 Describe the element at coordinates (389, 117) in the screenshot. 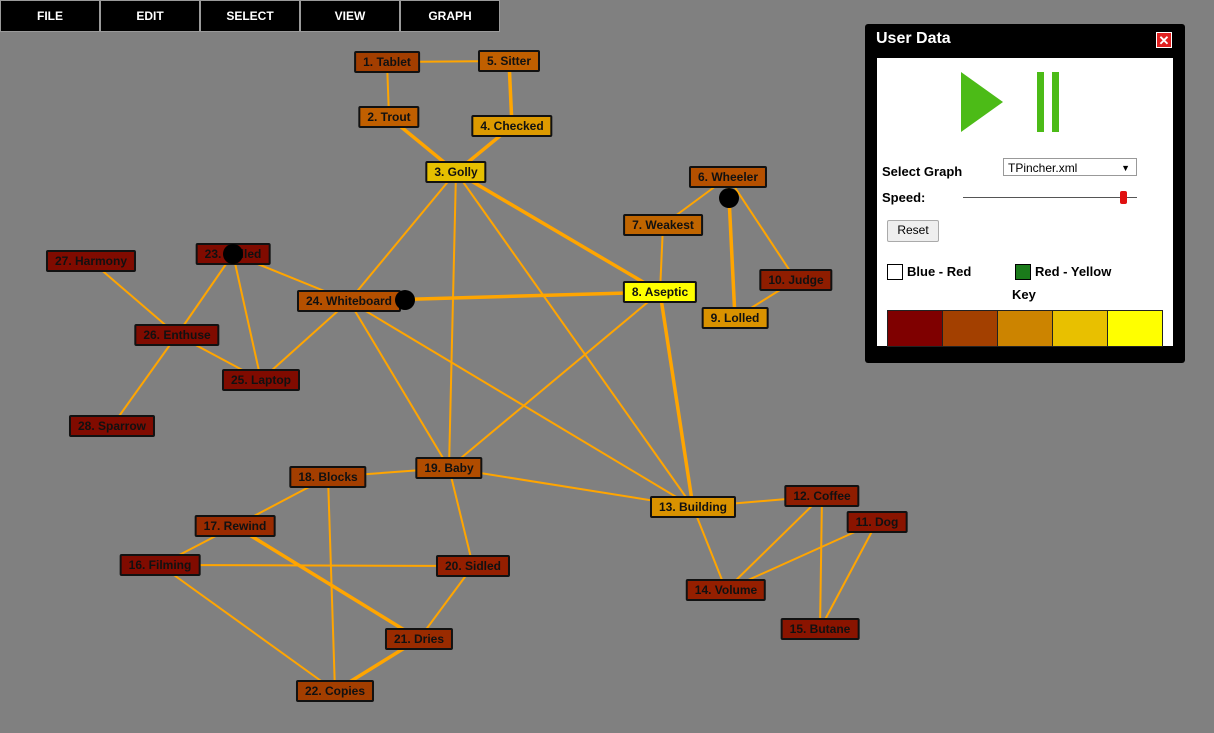

I see `graph-node: 2. Trout` at that location.